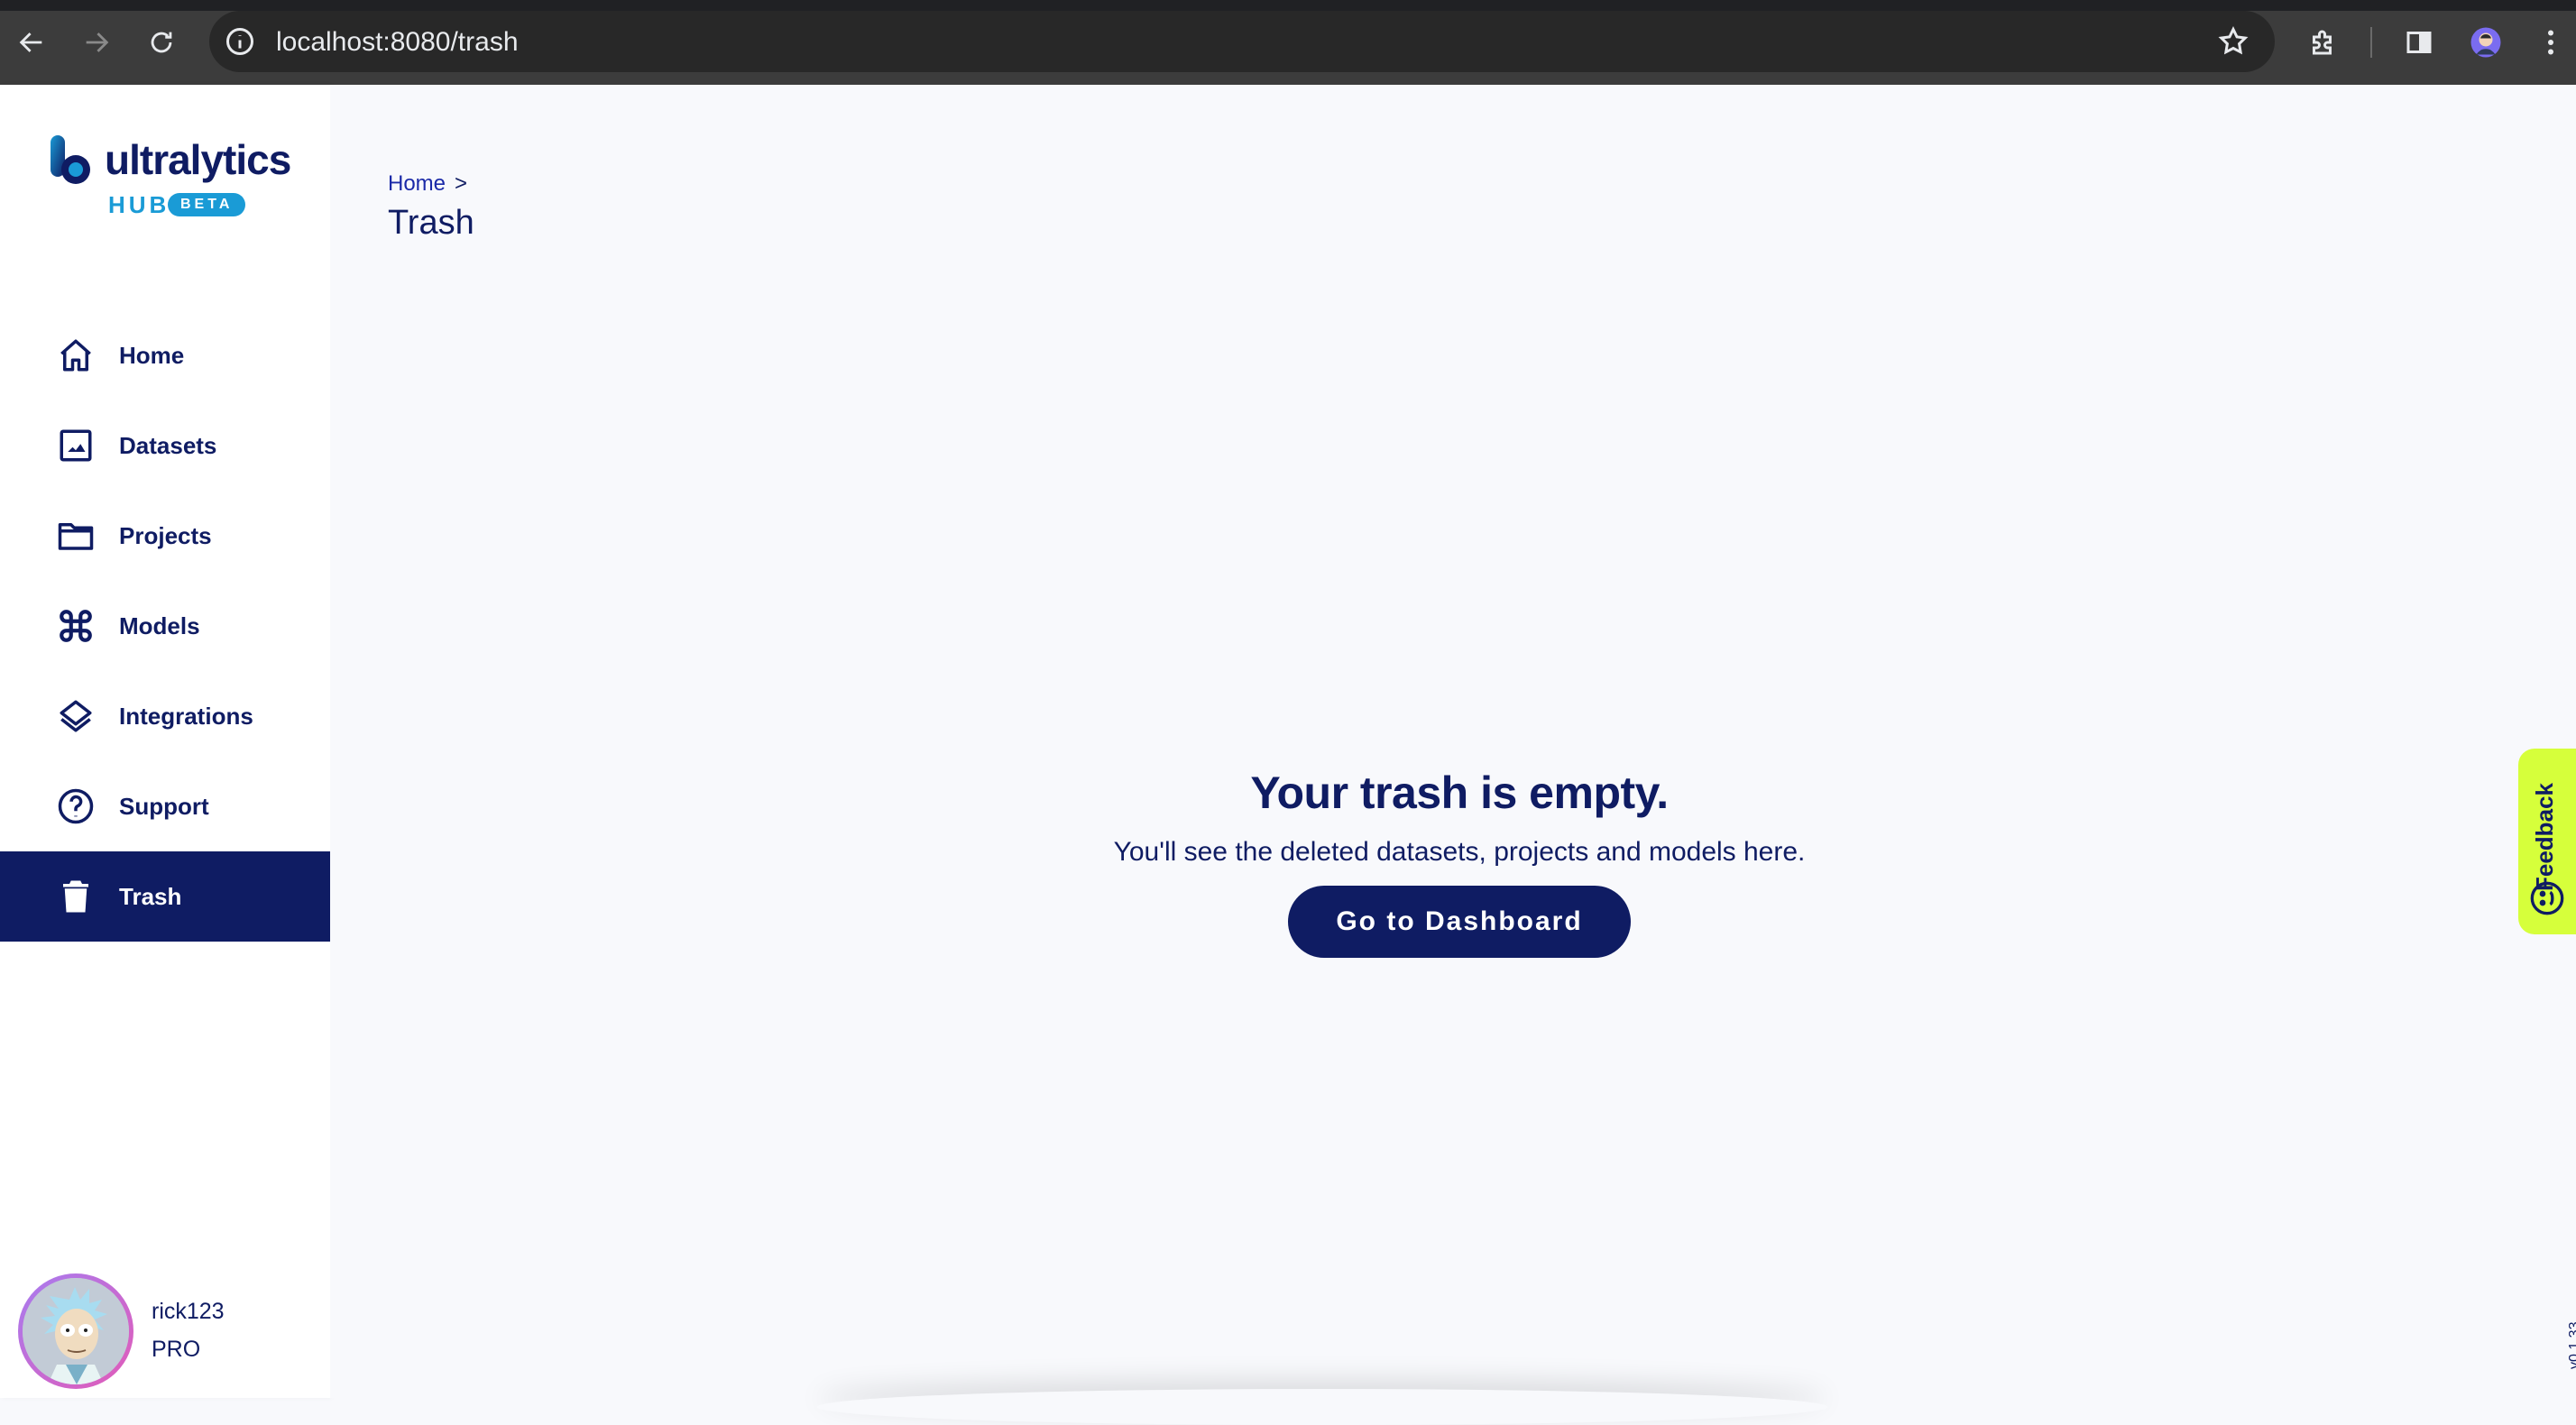  What do you see at coordinates (76, 355) in the screenshot?
I see `home-icon` at bounding box center [76, 355].